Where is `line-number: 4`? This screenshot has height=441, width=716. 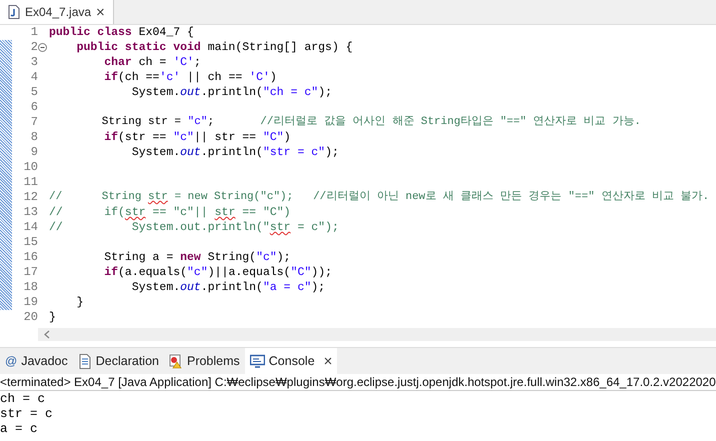
line-number: 4 is located at coordinates (34, 77).